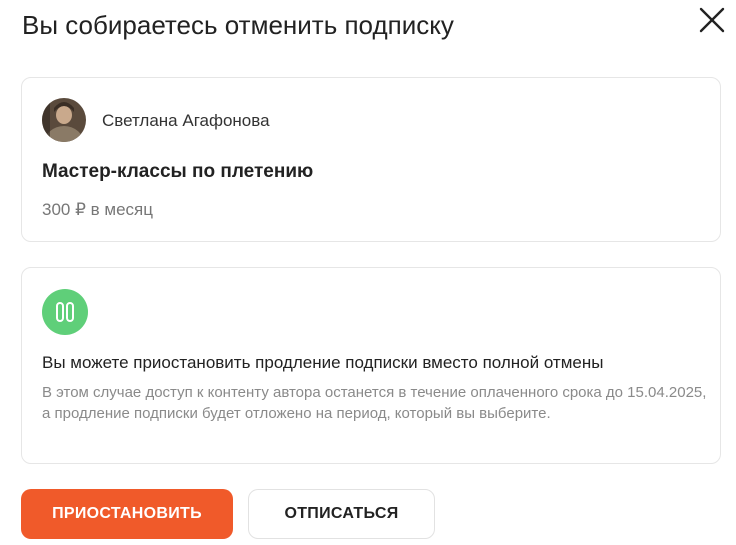  I want to click on subscription-title: Мастер-классы по плетению, so click(178, 171).